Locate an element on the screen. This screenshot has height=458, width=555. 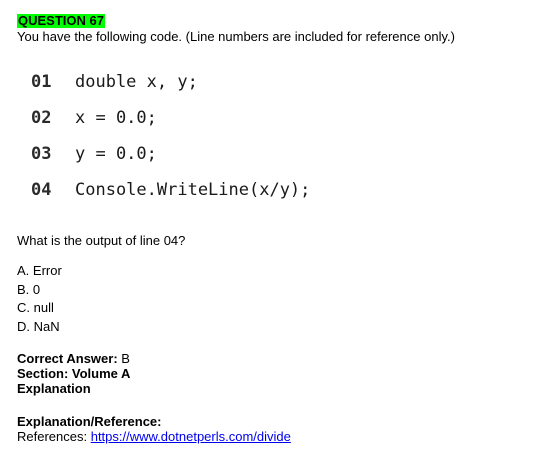
code-line: 03 y = 0.0; is located at coordinates (87, 154).